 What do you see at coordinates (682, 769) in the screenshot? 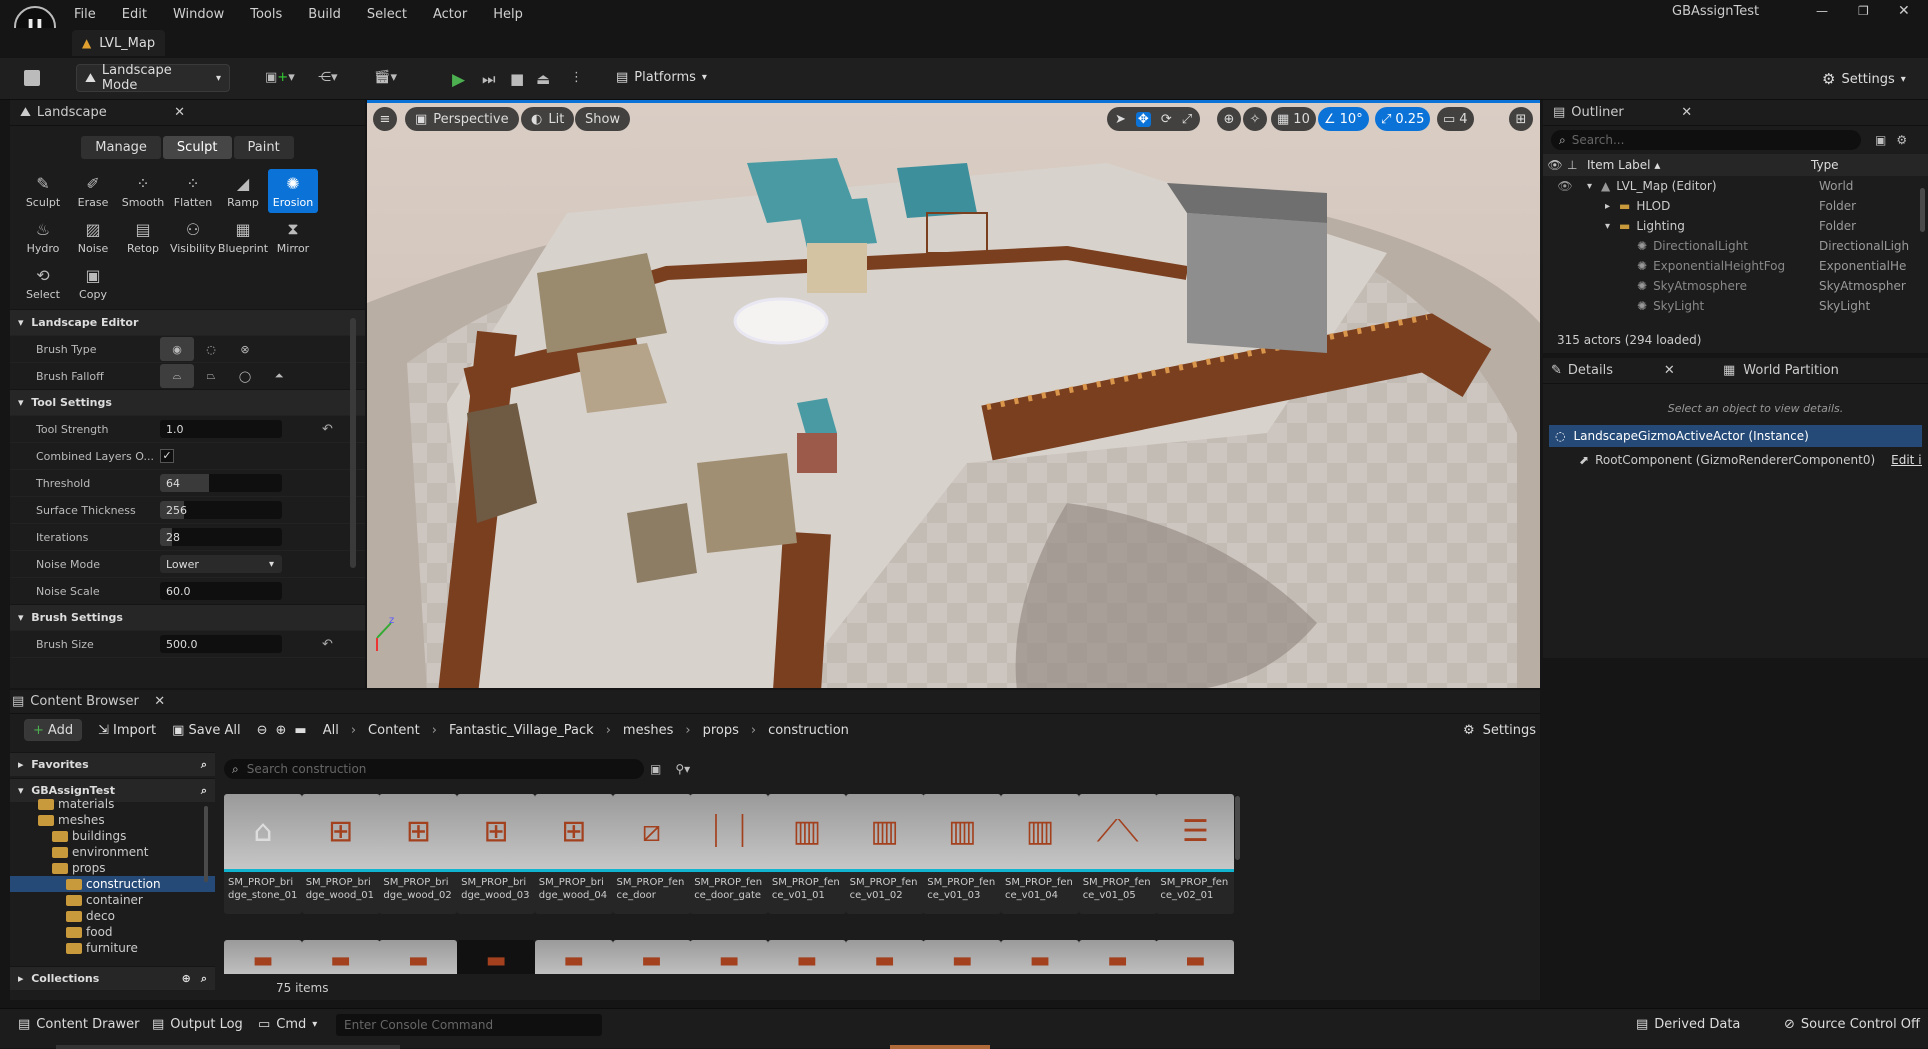
I see `filter-icon: ⚲▾` at bounding box center [682, 769].